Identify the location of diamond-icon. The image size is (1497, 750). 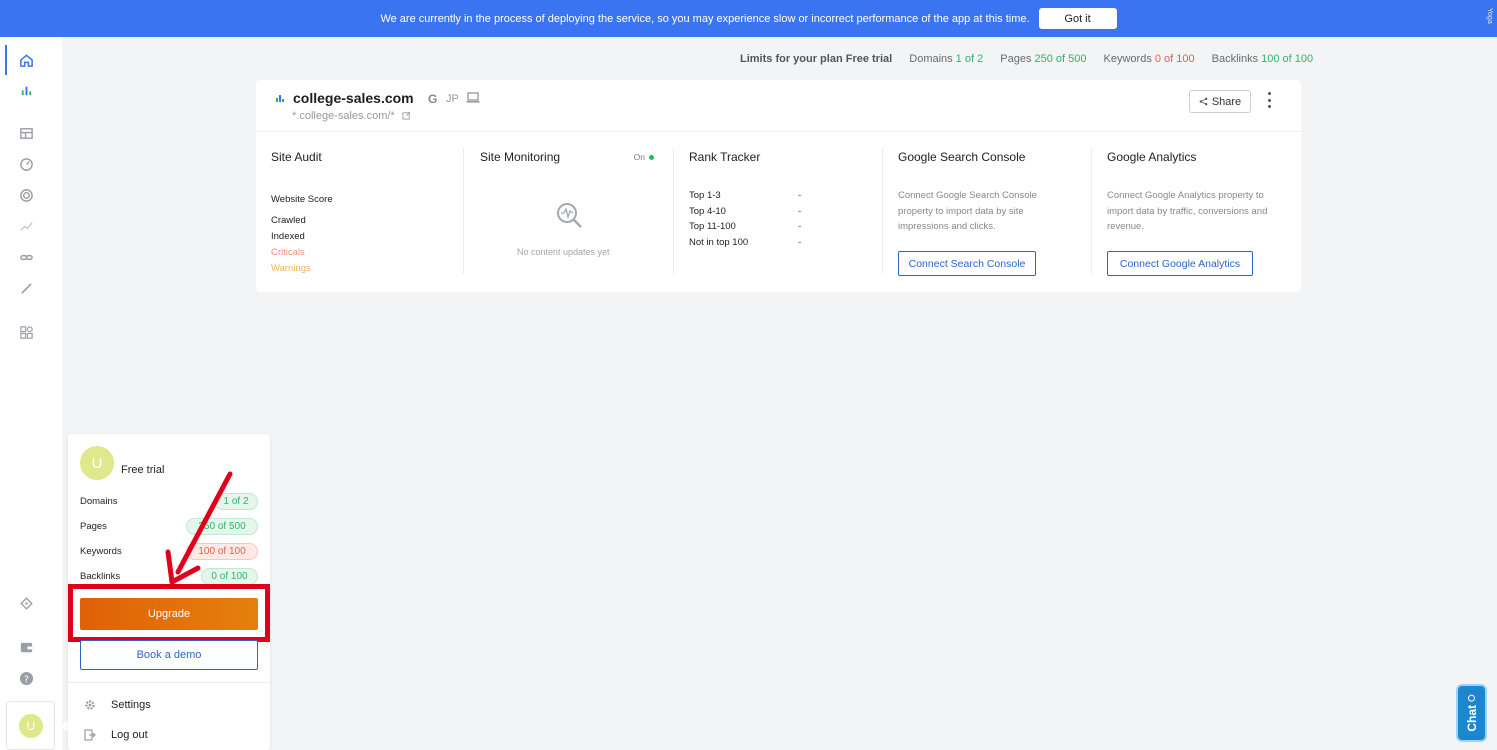
(26, 603).